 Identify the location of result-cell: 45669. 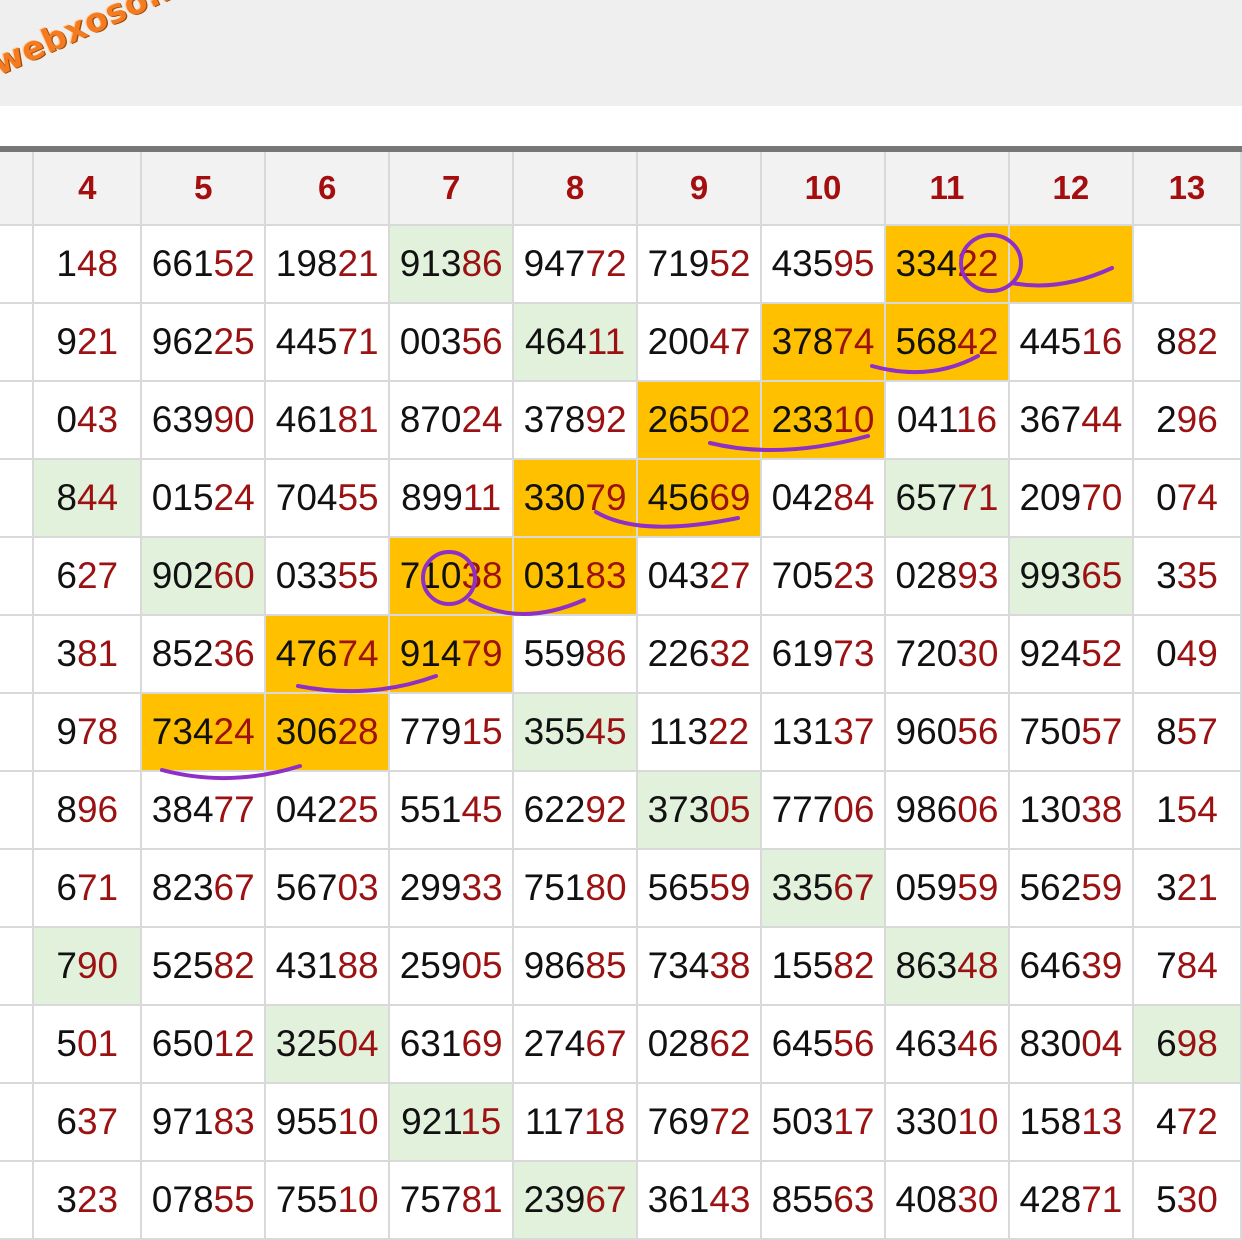
(699, 498).